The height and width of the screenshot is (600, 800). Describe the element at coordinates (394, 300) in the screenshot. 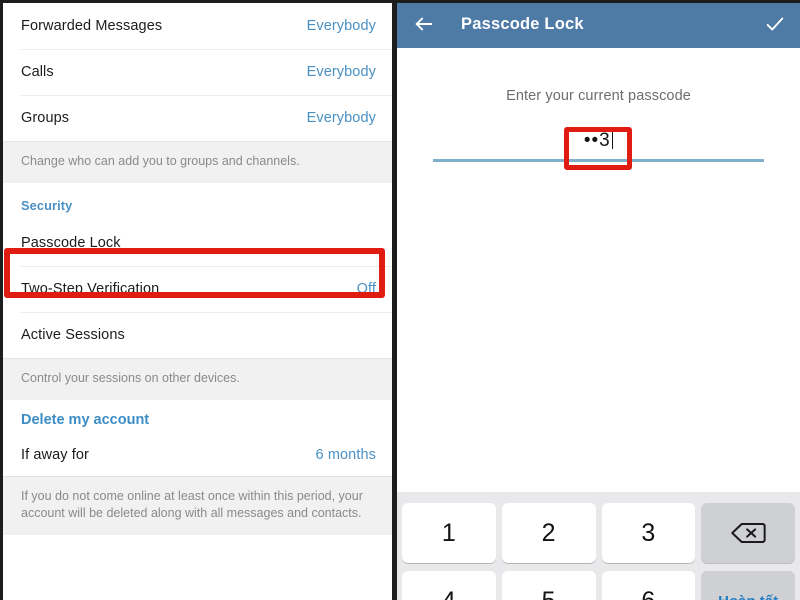

I see `panel-divider` at that location.